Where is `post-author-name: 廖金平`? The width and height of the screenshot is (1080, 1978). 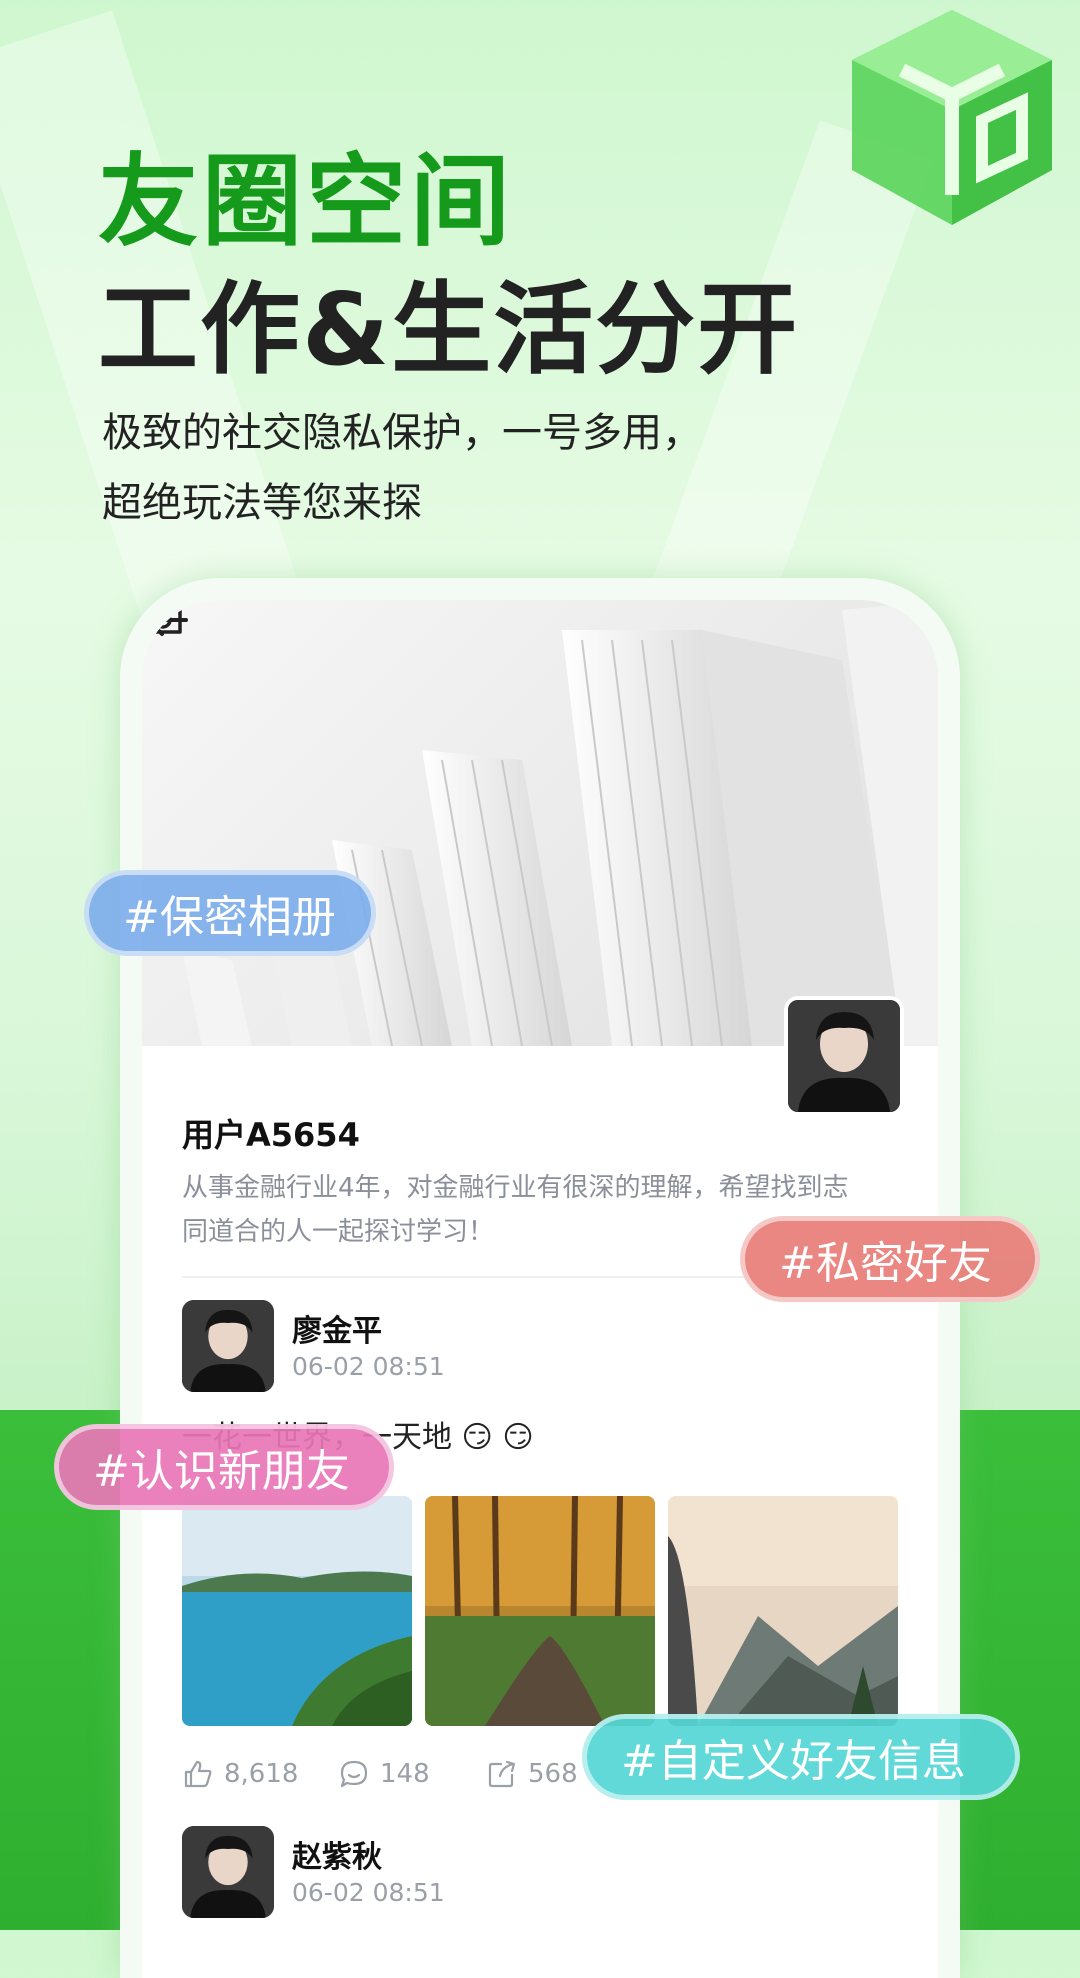
post-author-name: 廖金平 is located at coordinates (337, 1328).